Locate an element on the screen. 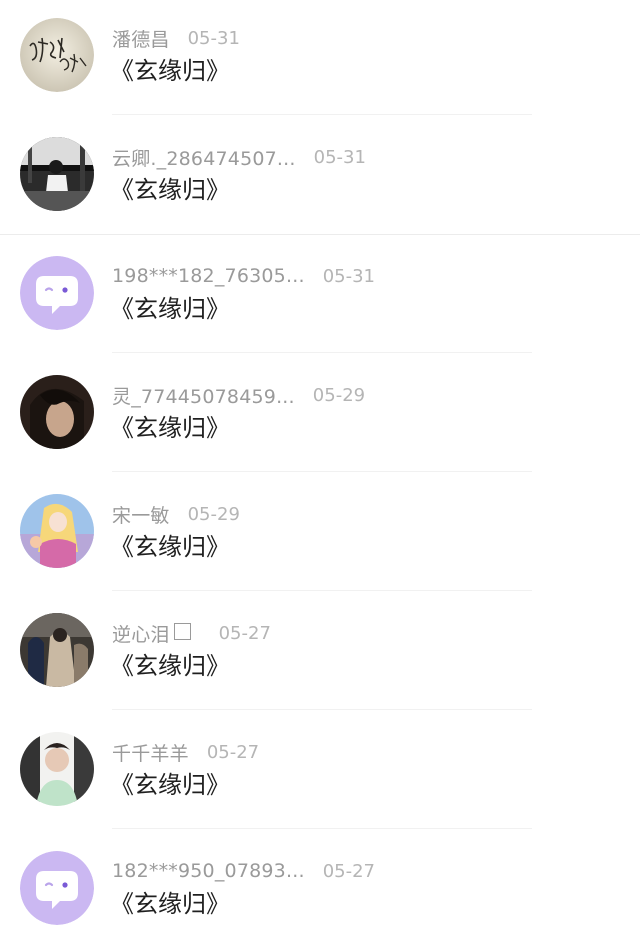 The height and width of the screenshot is (952, 640). comment-username: 潘德昌 is located at coordinates (141, 38).